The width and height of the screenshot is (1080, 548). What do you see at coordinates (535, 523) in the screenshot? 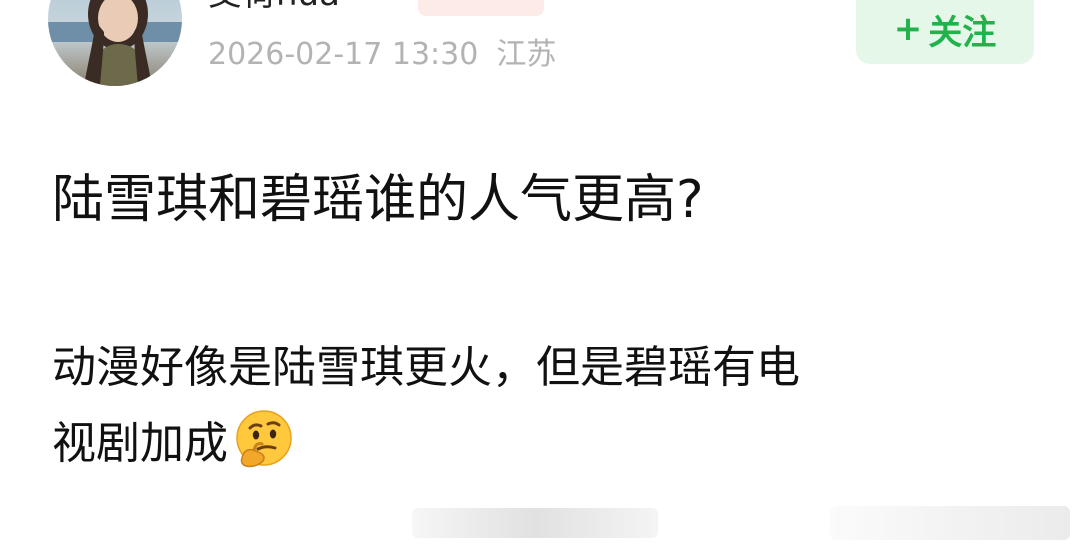
I see `watermark` at bounding box center [535, 523].